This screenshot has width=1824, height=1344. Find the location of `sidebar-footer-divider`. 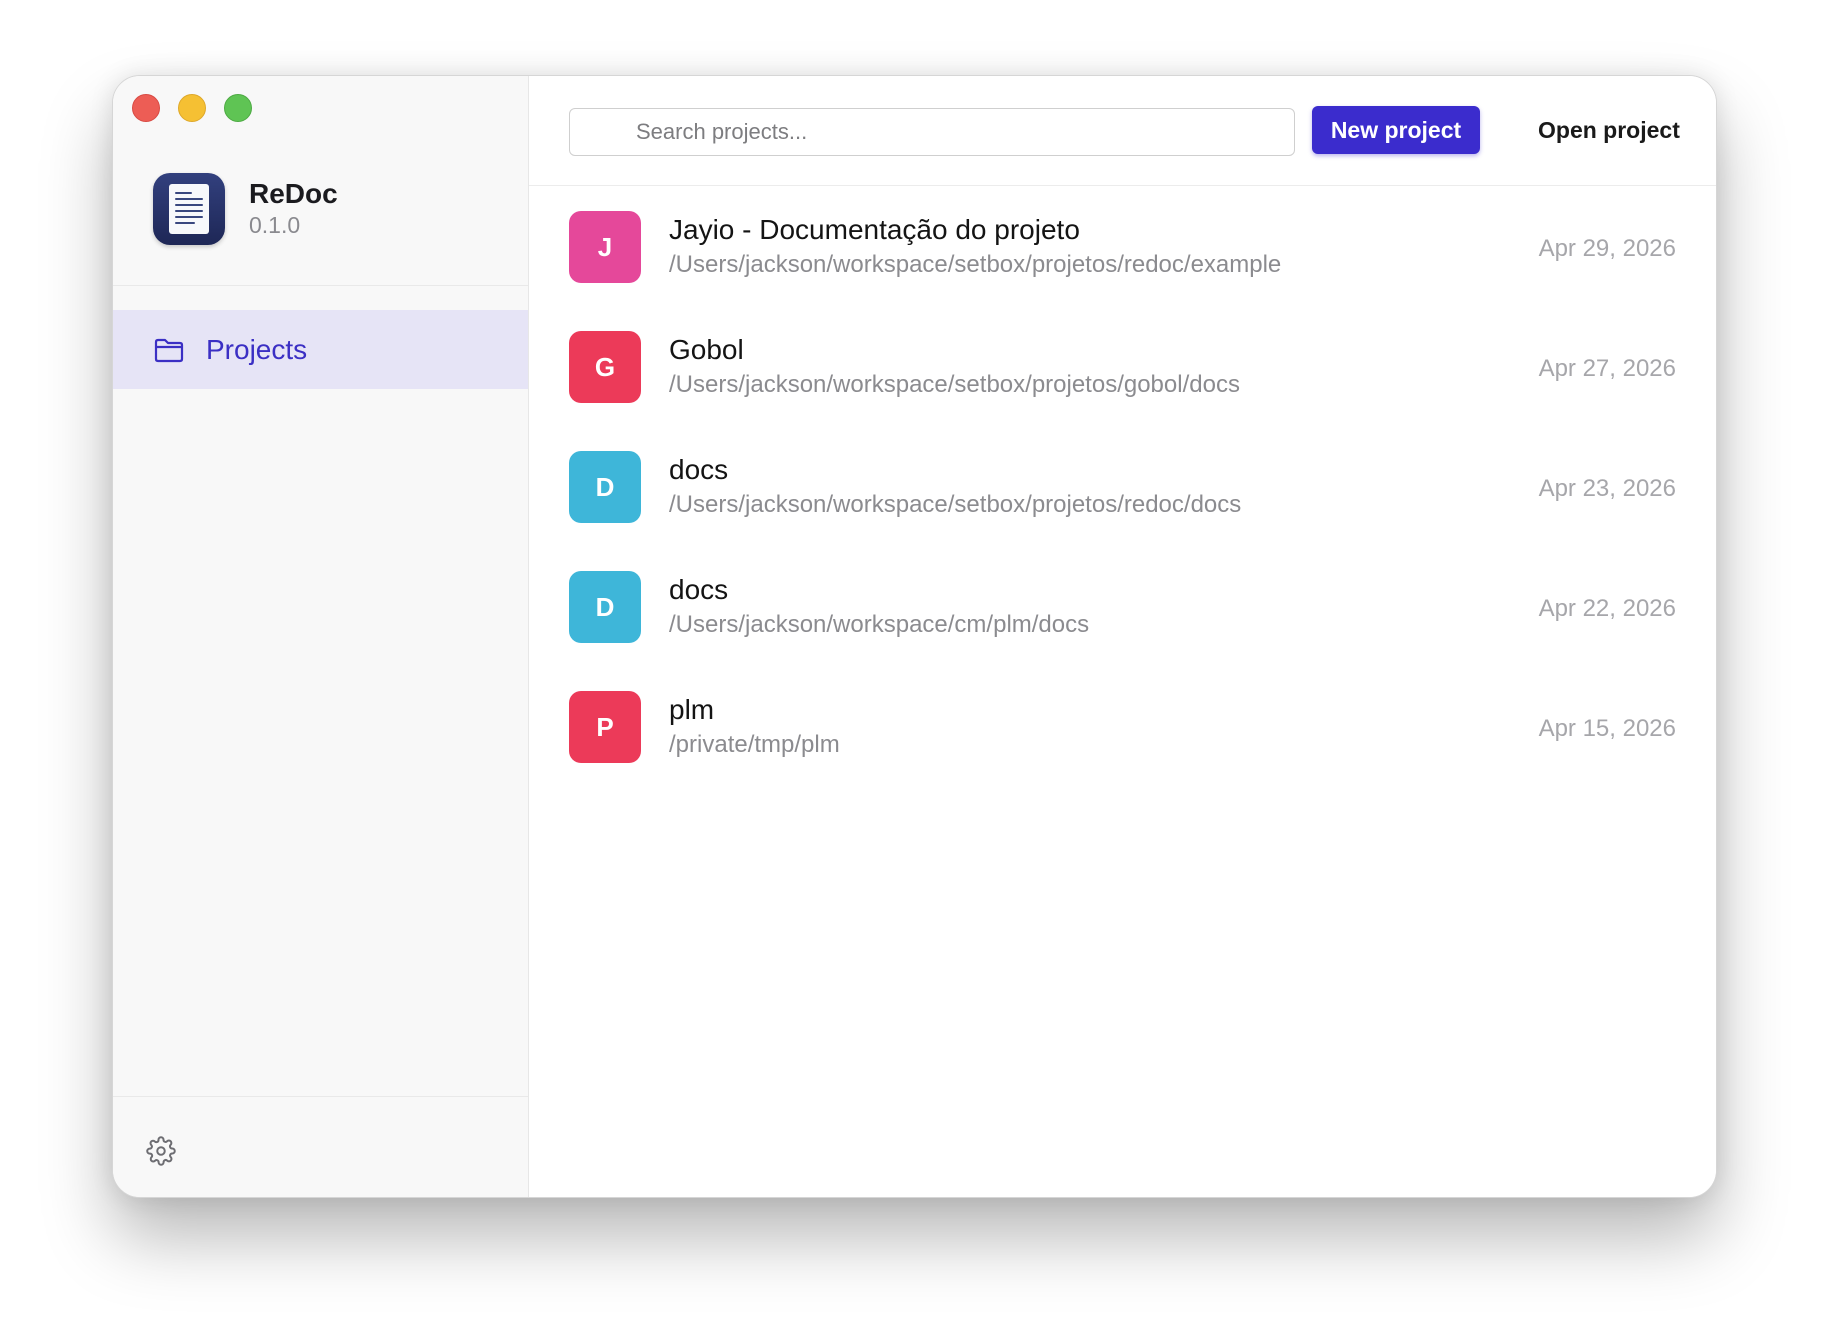

sidebar-footer-divider is located at coordinates (320, 1096).